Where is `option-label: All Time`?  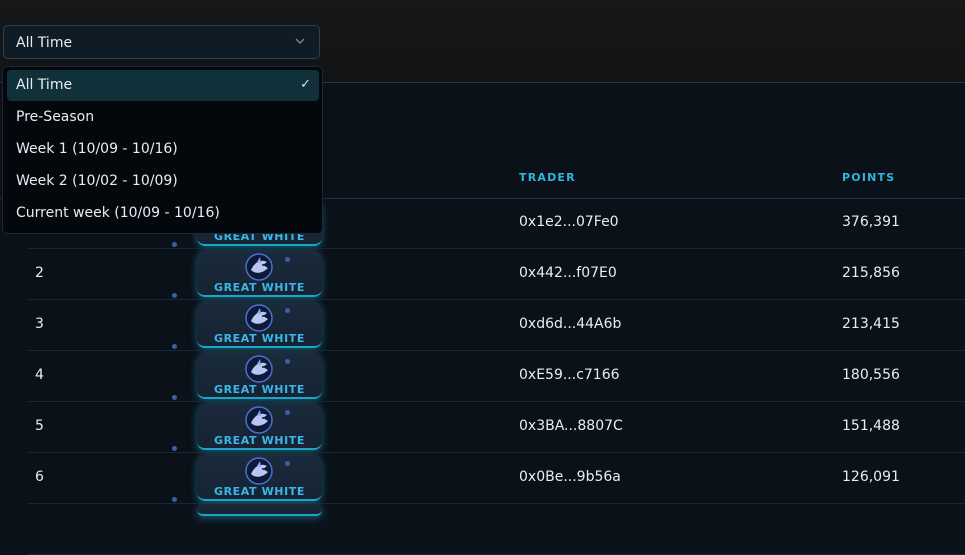
option-label: All Time is located at coordinates (44, 85).